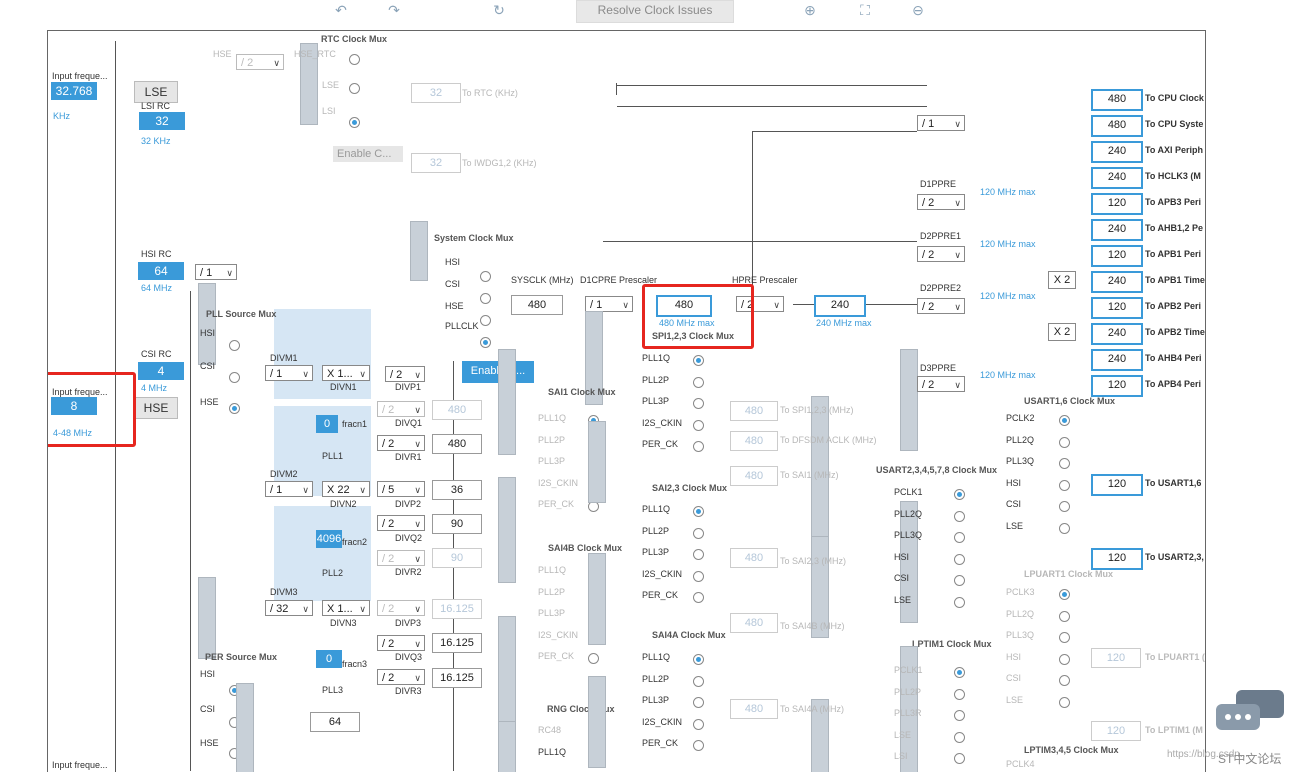 Image resolution: width=1293 pixels, height=772 pixels. Describe the element at coordinates (485, 320) in the screenshot. I see `sysmux-hse-radio` at that location.